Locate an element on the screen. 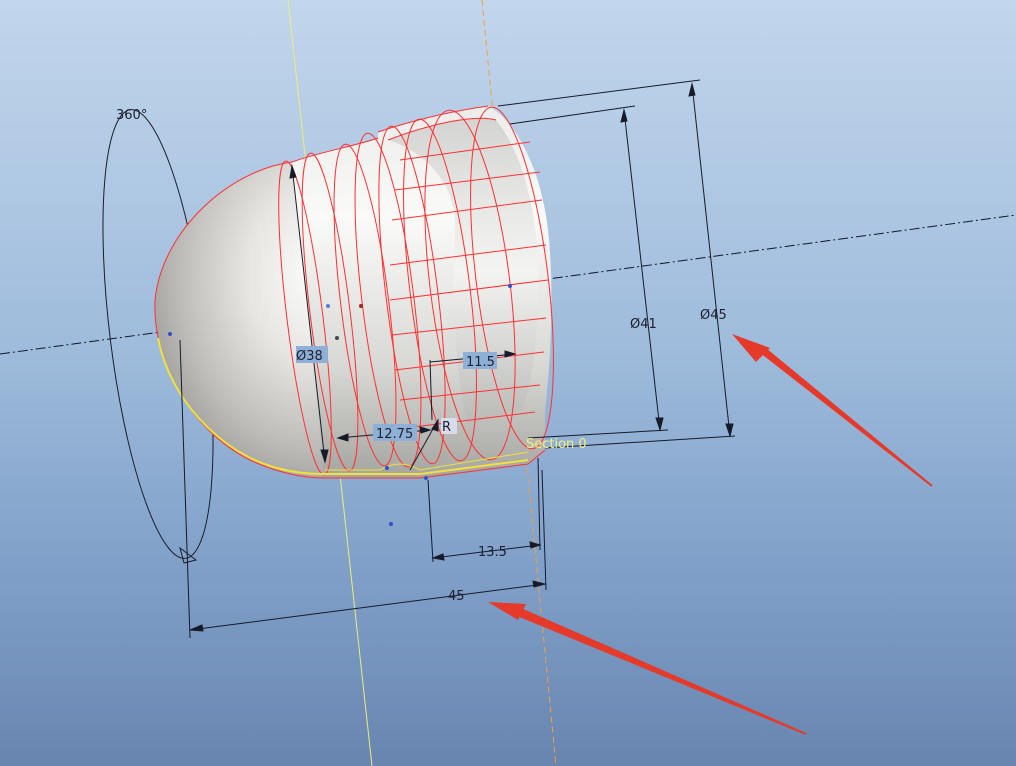 The width and height of the screenshot is (1016, 766). dim-length-12-75: 12.75 is located at coordinates (394, 434).